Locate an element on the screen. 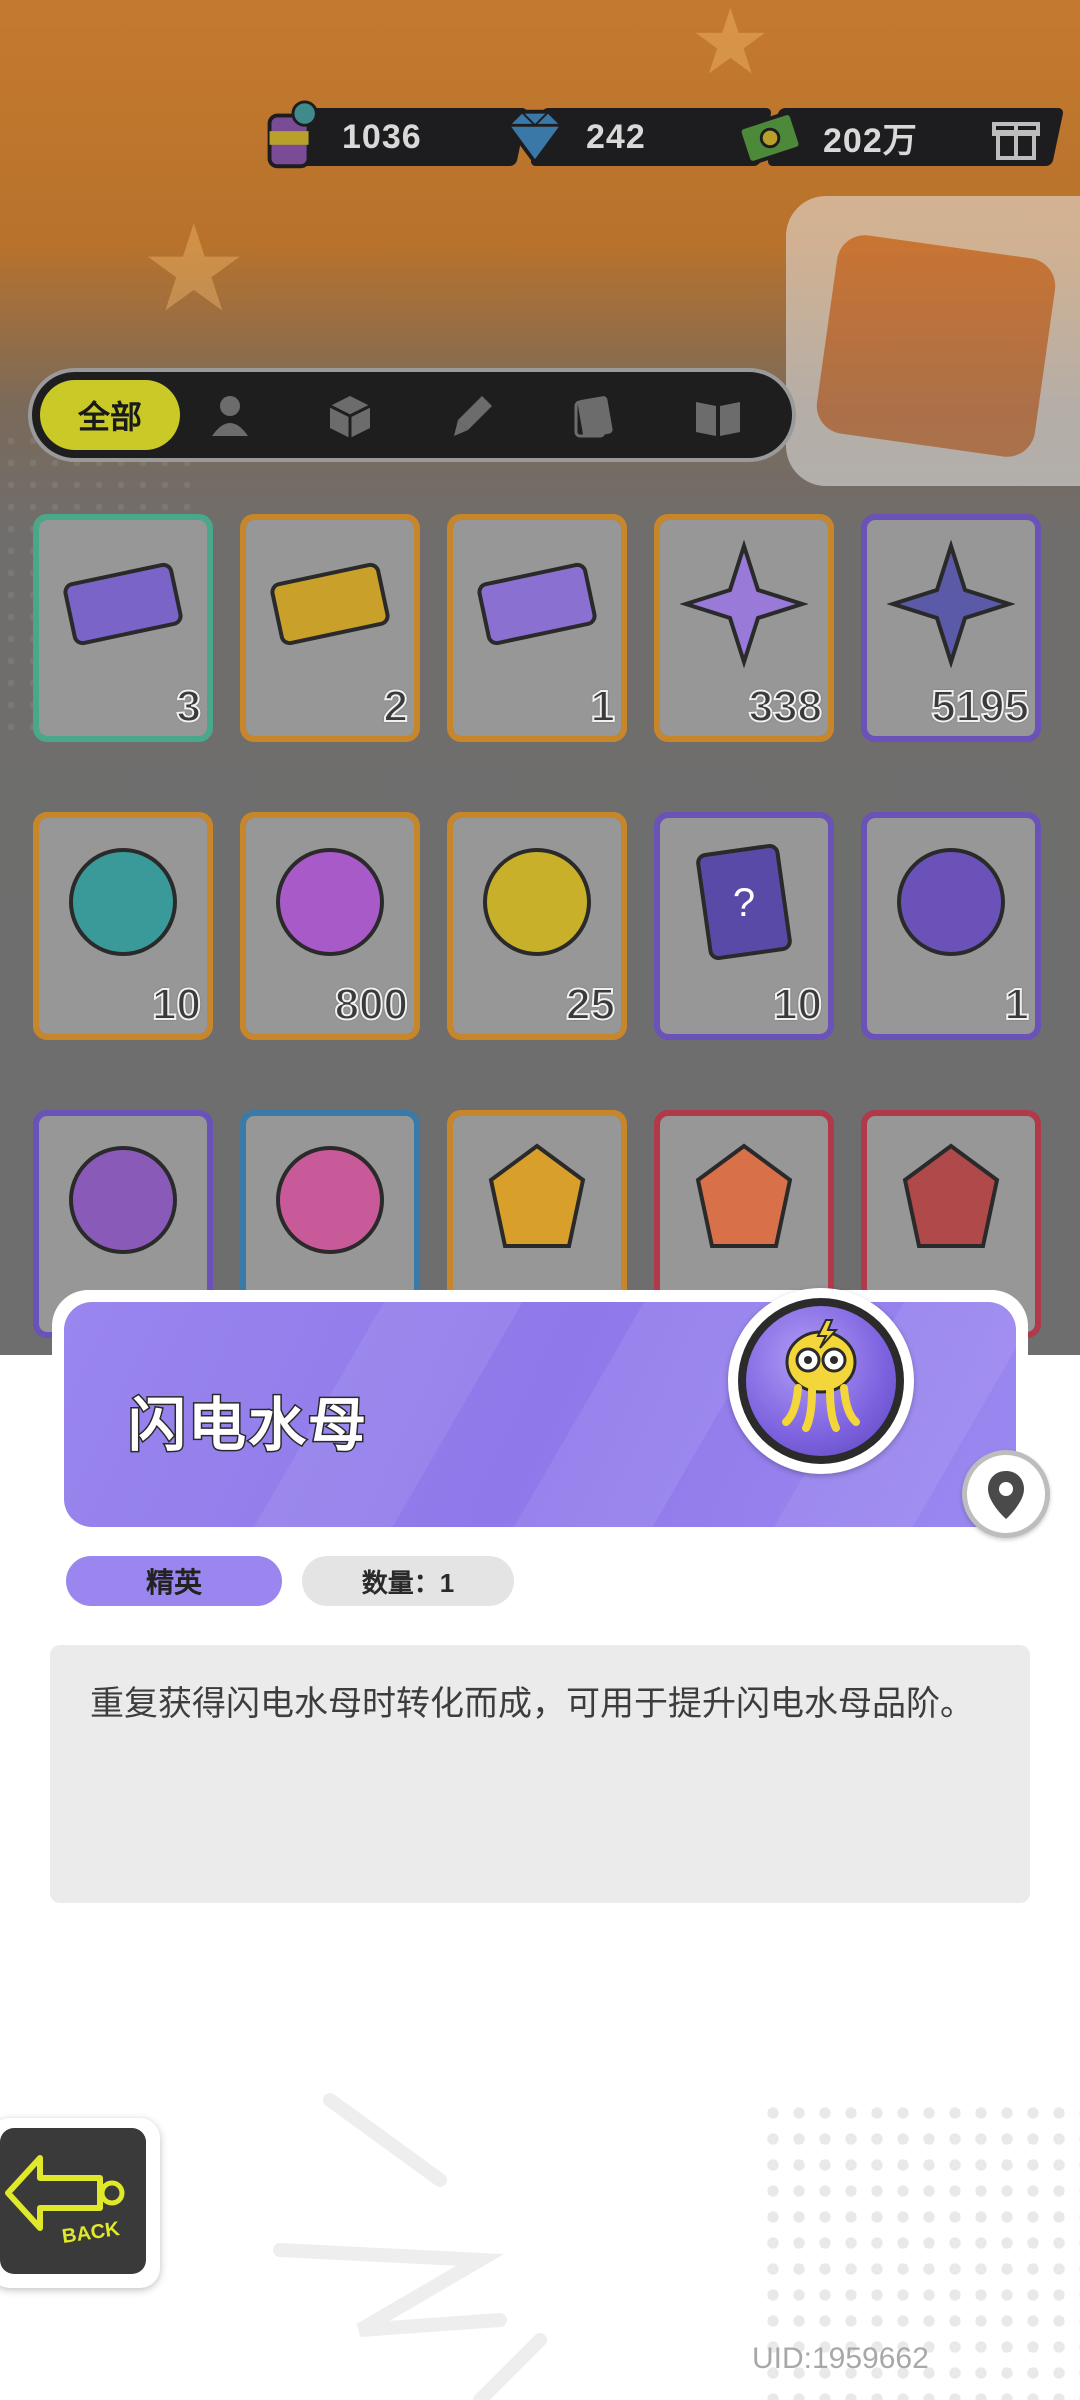  item-card: ? 10 is located at coordinates (744, 926).